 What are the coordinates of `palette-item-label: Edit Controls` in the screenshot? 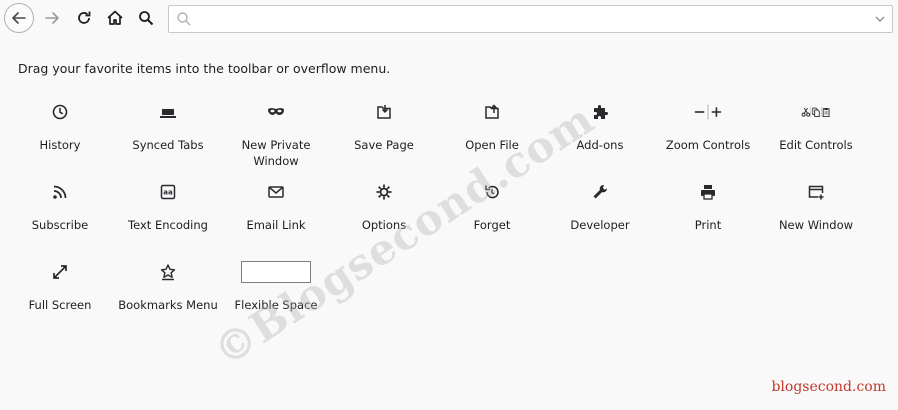 It's located at (816, 145).